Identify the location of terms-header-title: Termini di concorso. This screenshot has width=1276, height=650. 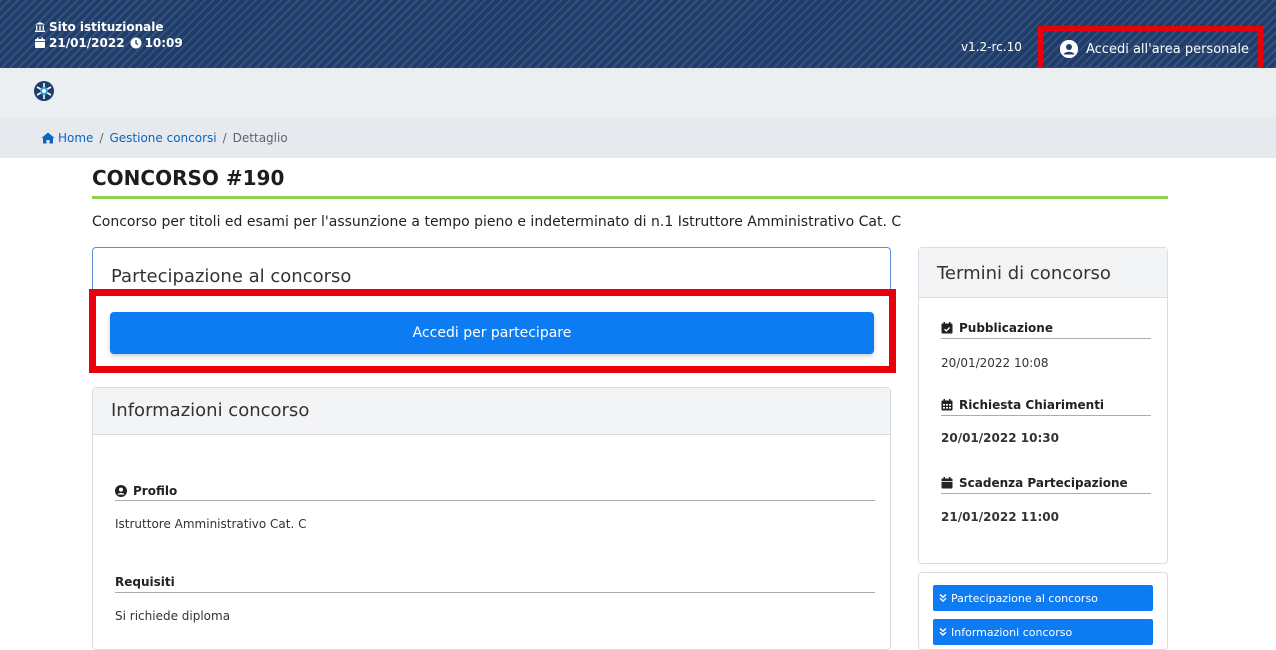
(1024, 273).